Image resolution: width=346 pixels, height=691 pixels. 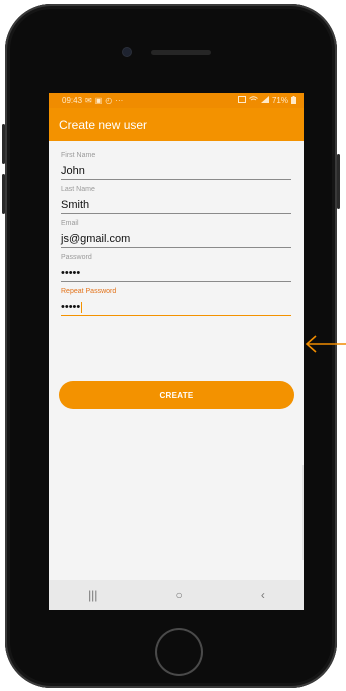 I want to click on back-icon: ‹, so click(x=263, y=595).